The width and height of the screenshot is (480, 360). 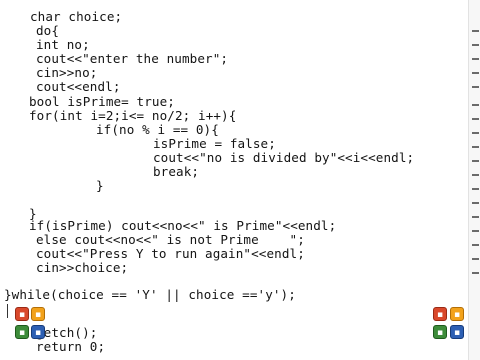 I want to click on code-line: bool isPrime= true;, so click(x=102, y=102).